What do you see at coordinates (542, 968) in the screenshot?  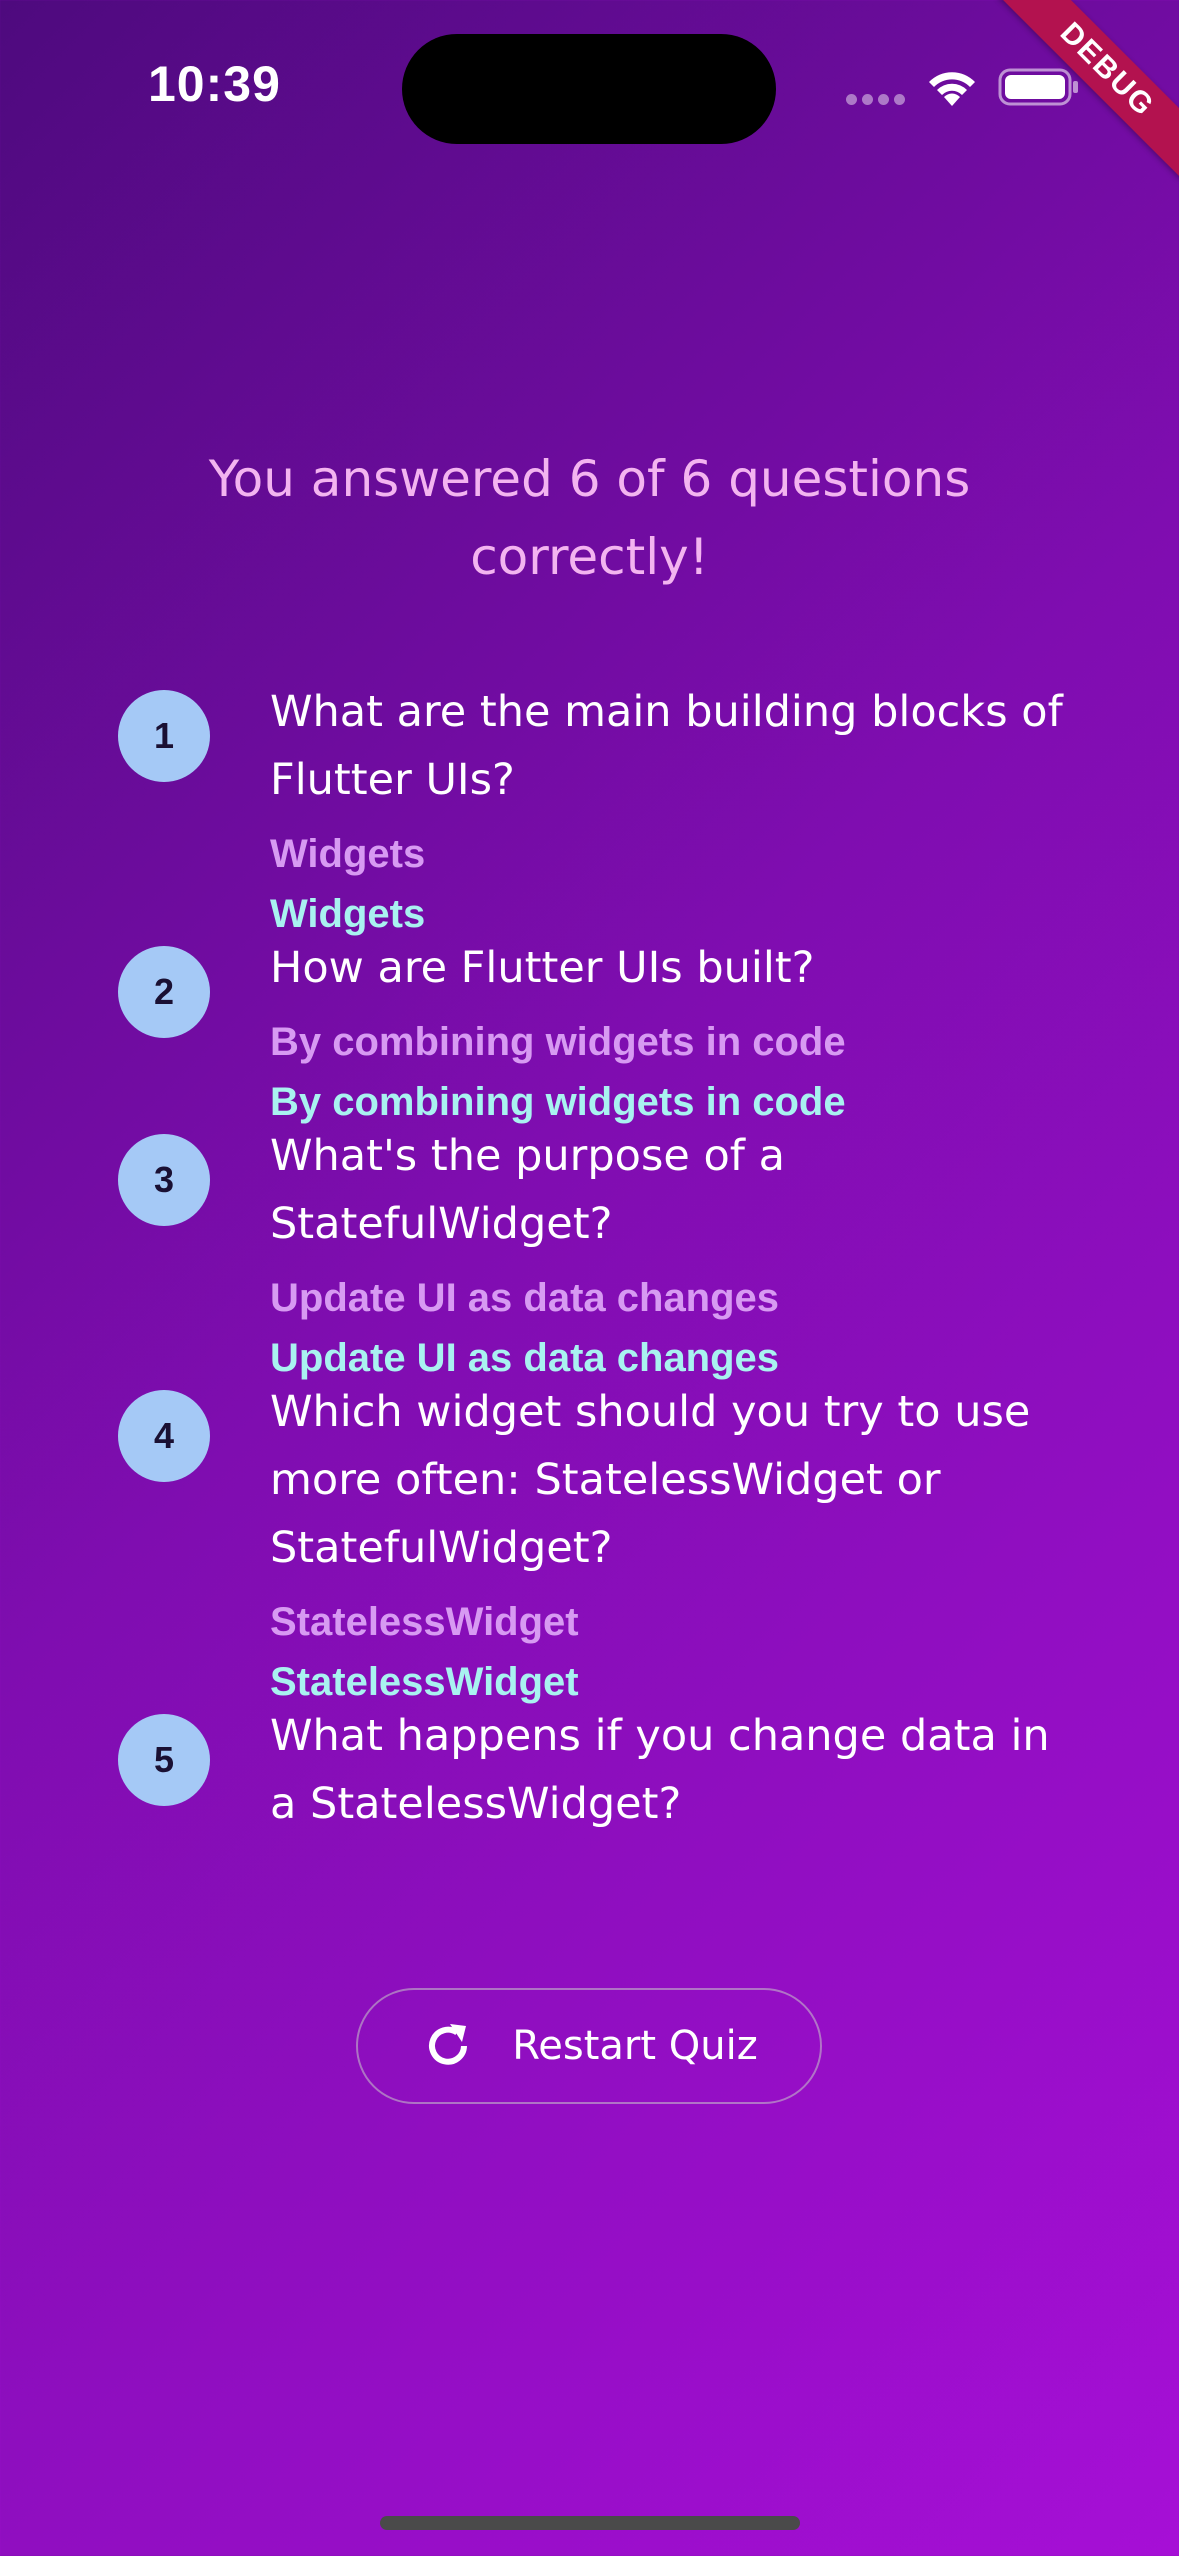 I see `question-text: How are Flutter UIs built?` at bounding box center [542, 968].